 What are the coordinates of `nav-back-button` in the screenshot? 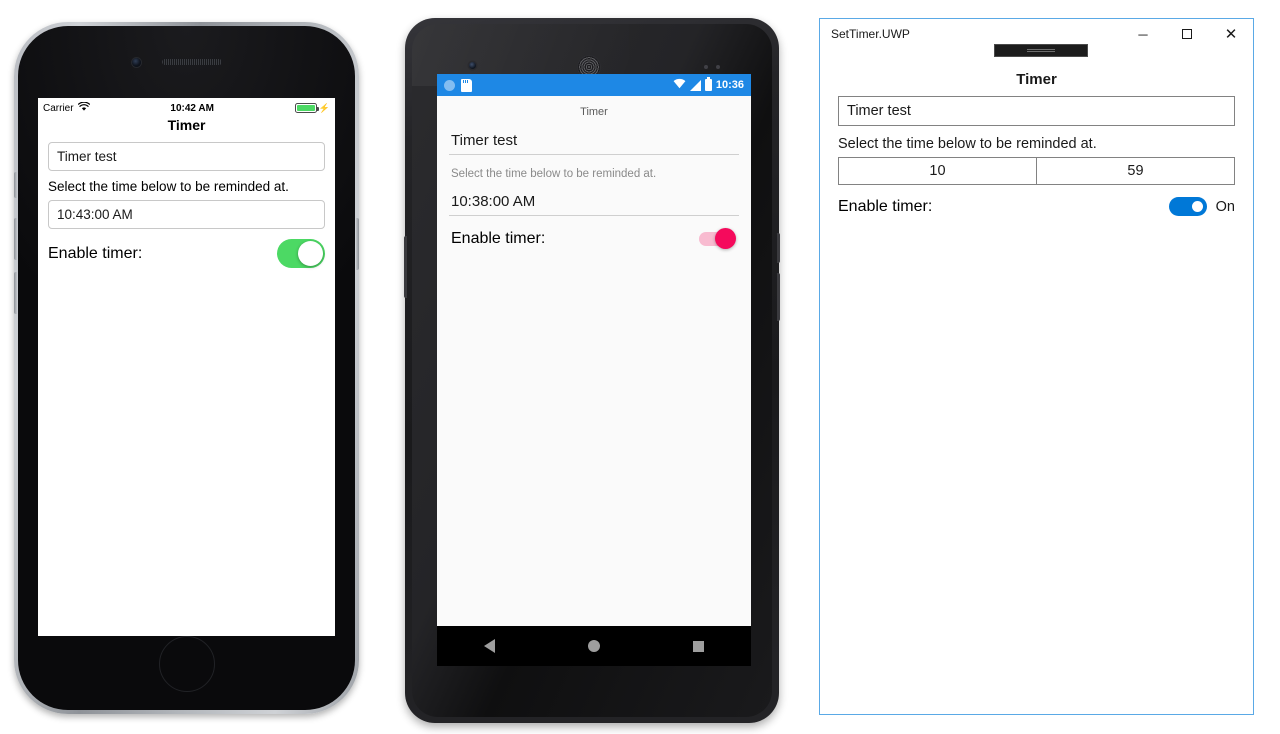 It's located at (489, 646).